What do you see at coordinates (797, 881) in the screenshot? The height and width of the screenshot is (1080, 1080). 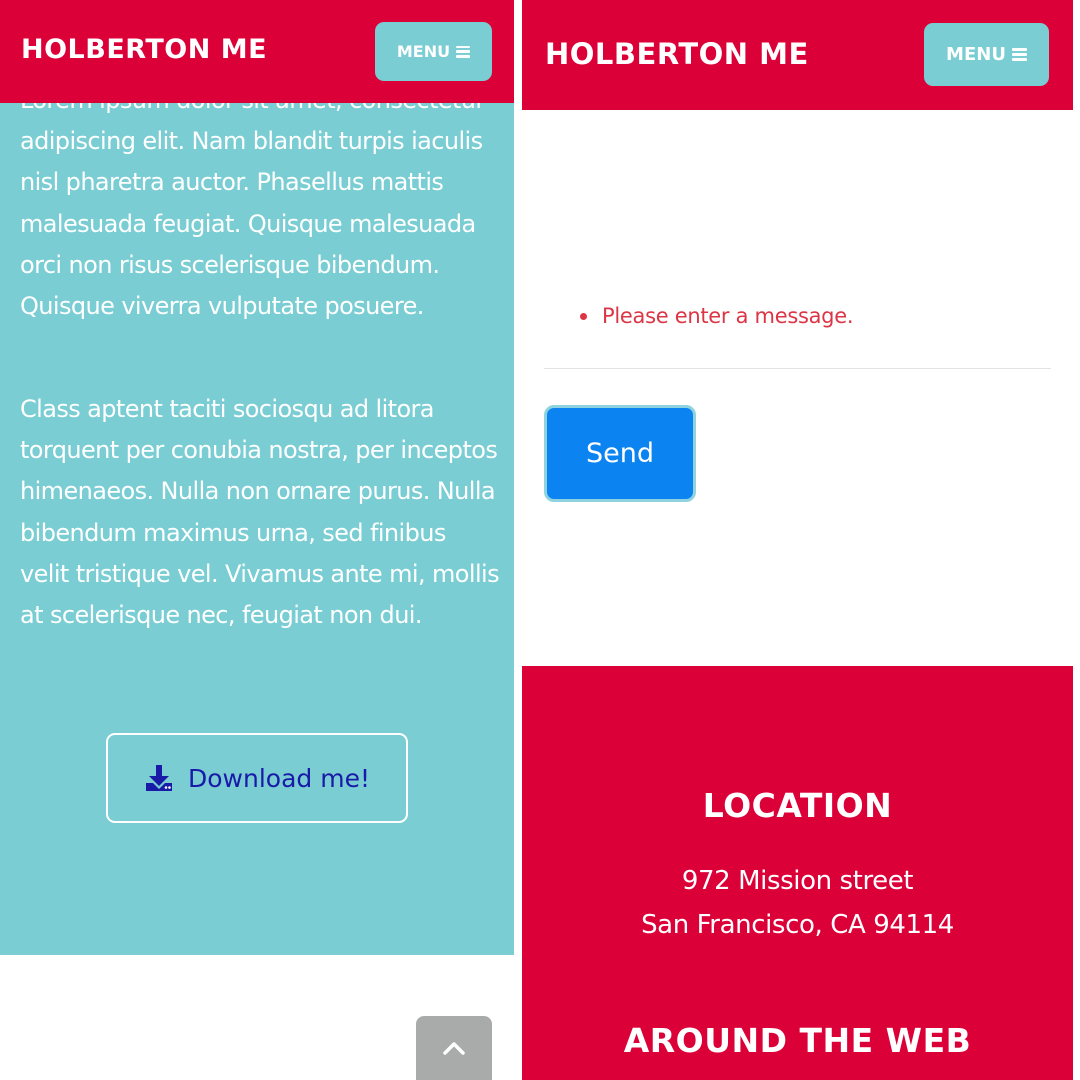 I see `address-line-1: 972 Mission street` at bounding box center [797, 881].